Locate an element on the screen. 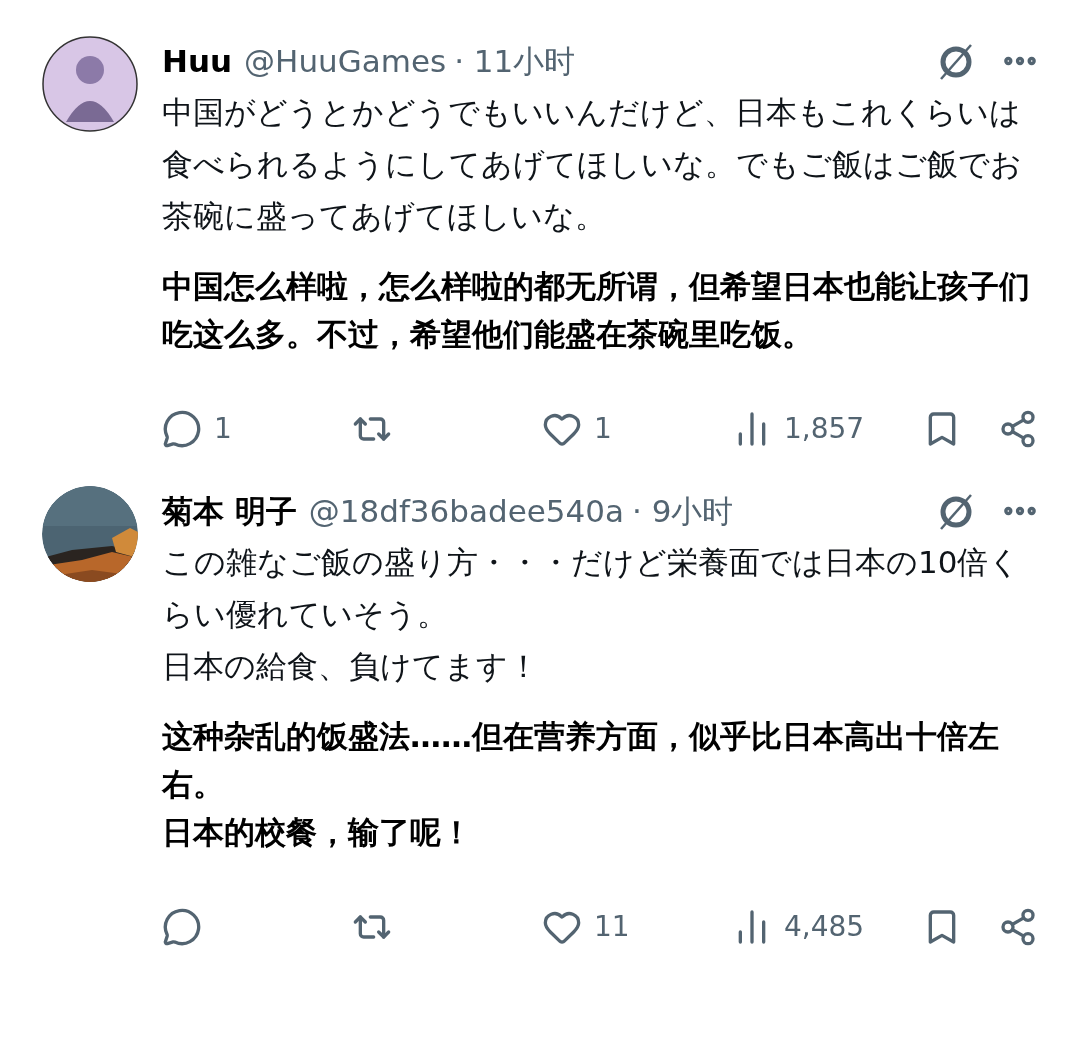 Image resolution: width=1080 pixels, height=1060 pixels. translation-text: 这种杂乱的饭盛法……但在营养方面，似乎比日本高出十倍左右。 is located at coordinates (581, 760).